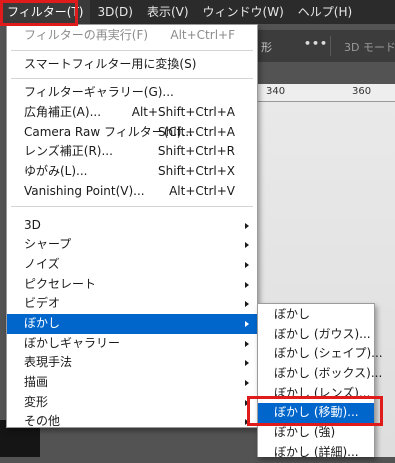 The image size is (395, 463). I want to click on submenu-distort: 変形, so click(132, 403).